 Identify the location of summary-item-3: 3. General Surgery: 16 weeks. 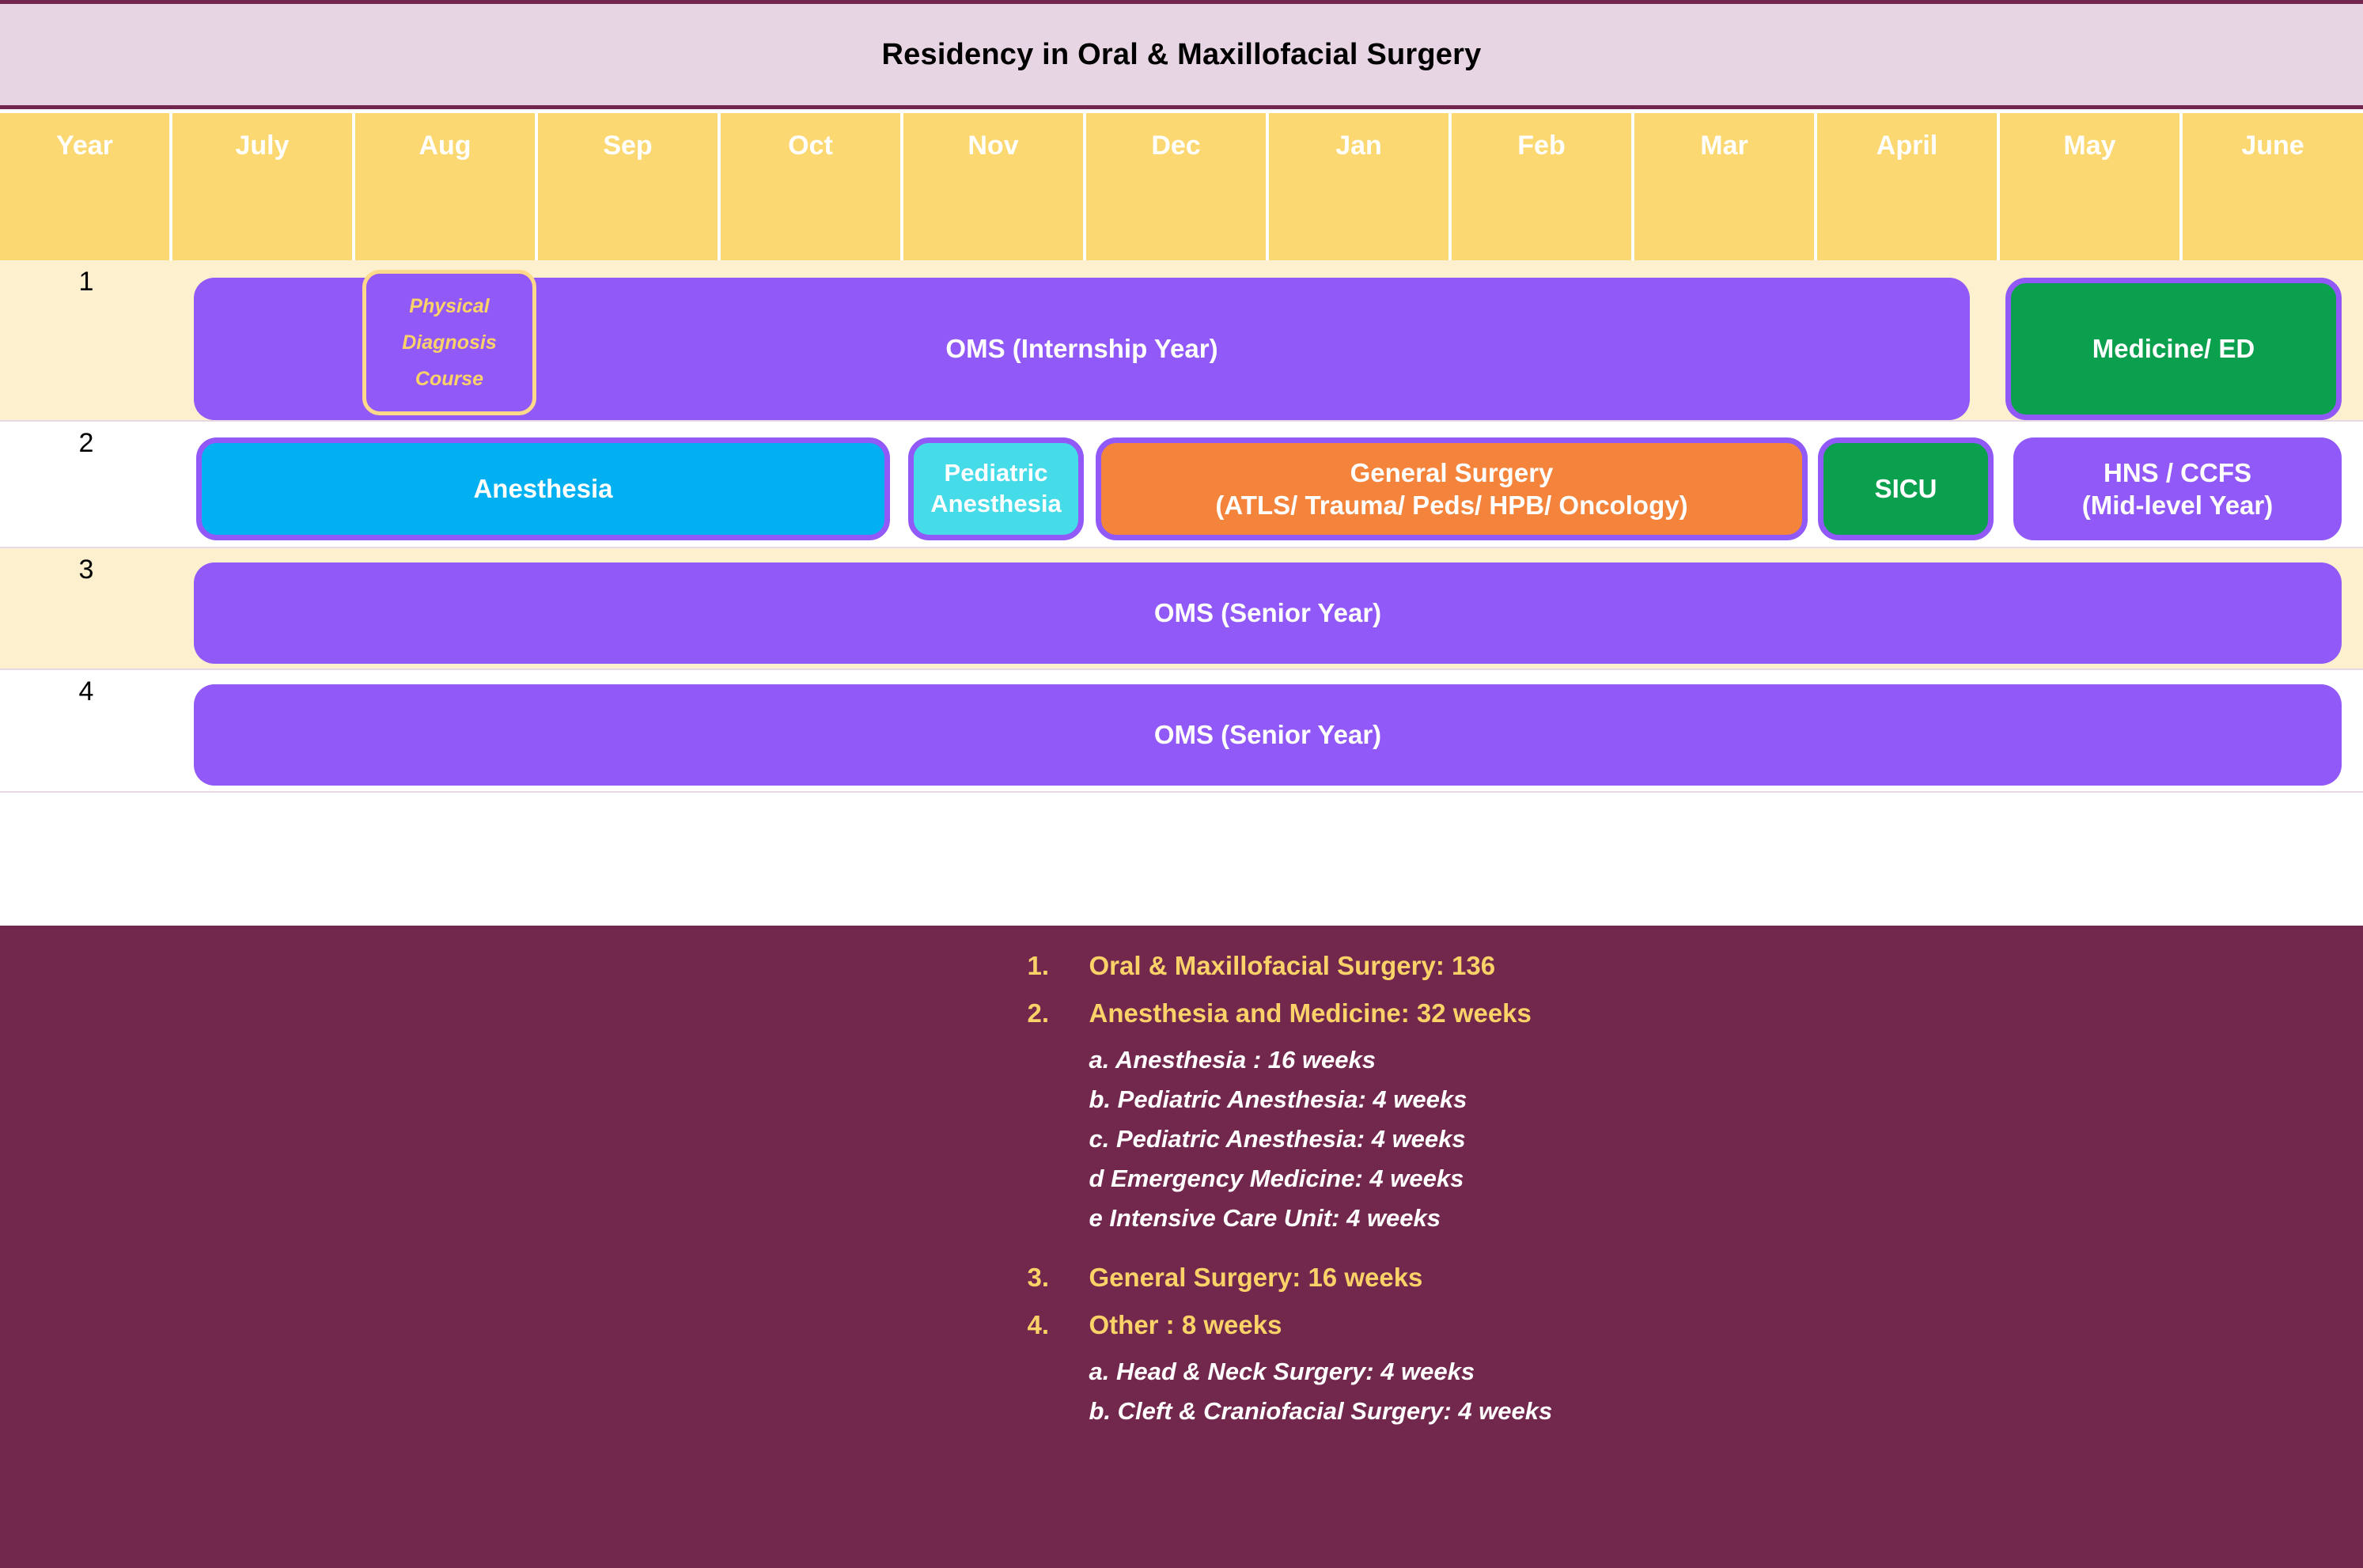
(1621, 1278).